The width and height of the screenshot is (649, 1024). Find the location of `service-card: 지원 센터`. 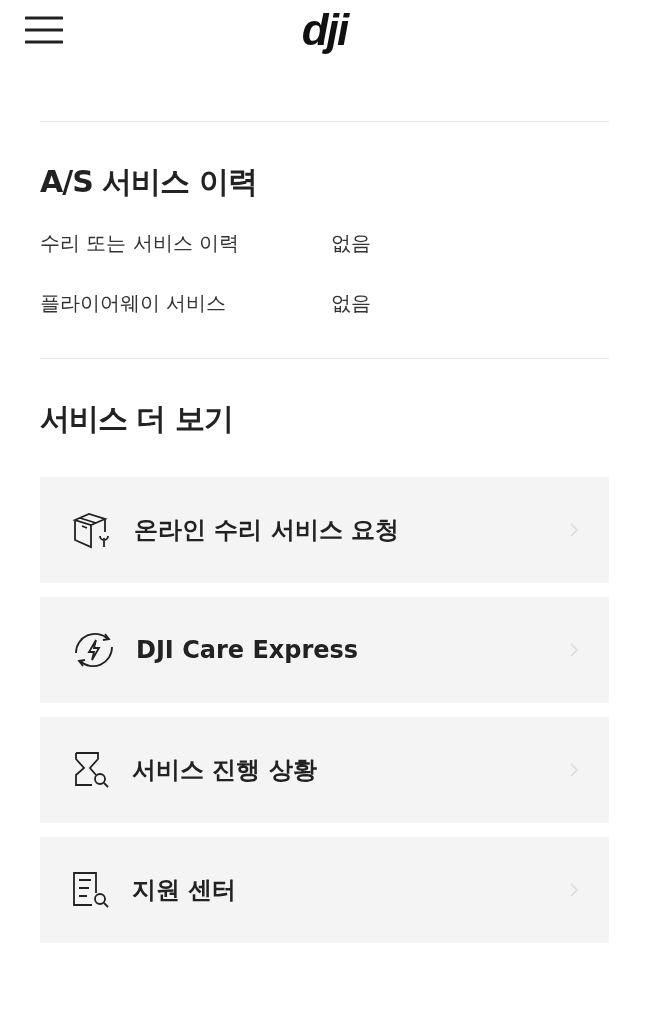

service-card: 지원 센터 is located at coordinates (324, 890).